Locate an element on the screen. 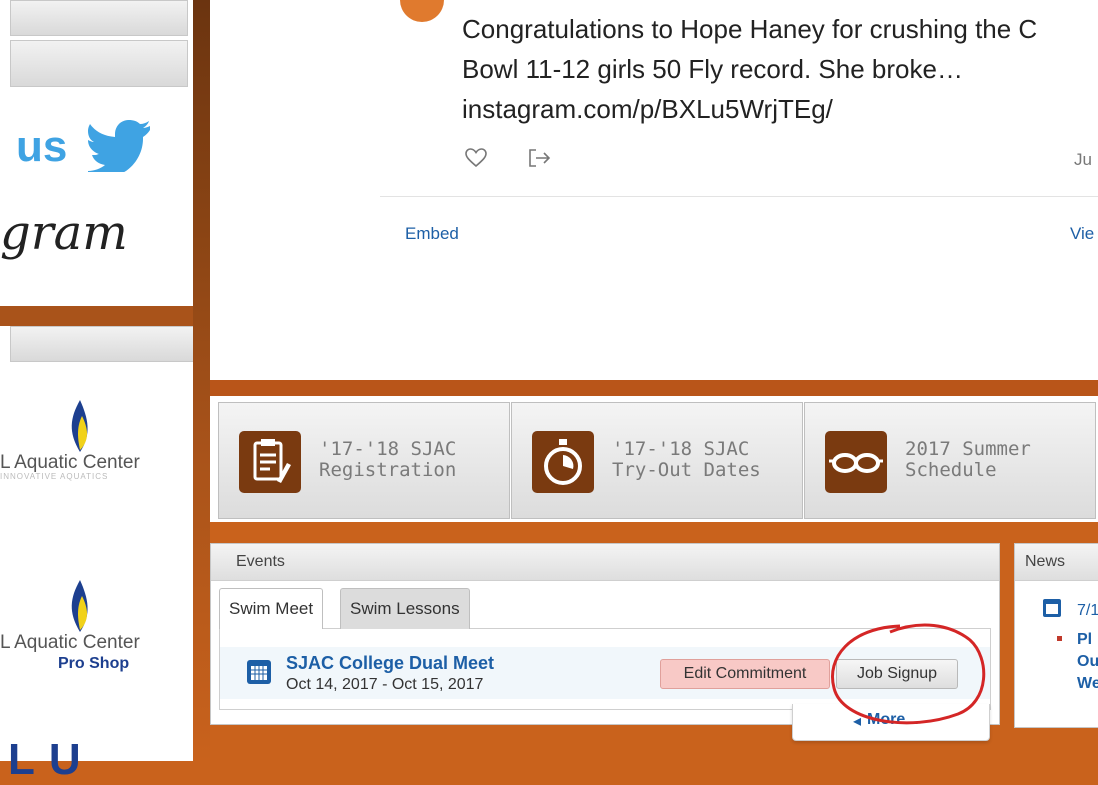  tab-swim-meet: Swim Meet is located at coordinates (271, 608).